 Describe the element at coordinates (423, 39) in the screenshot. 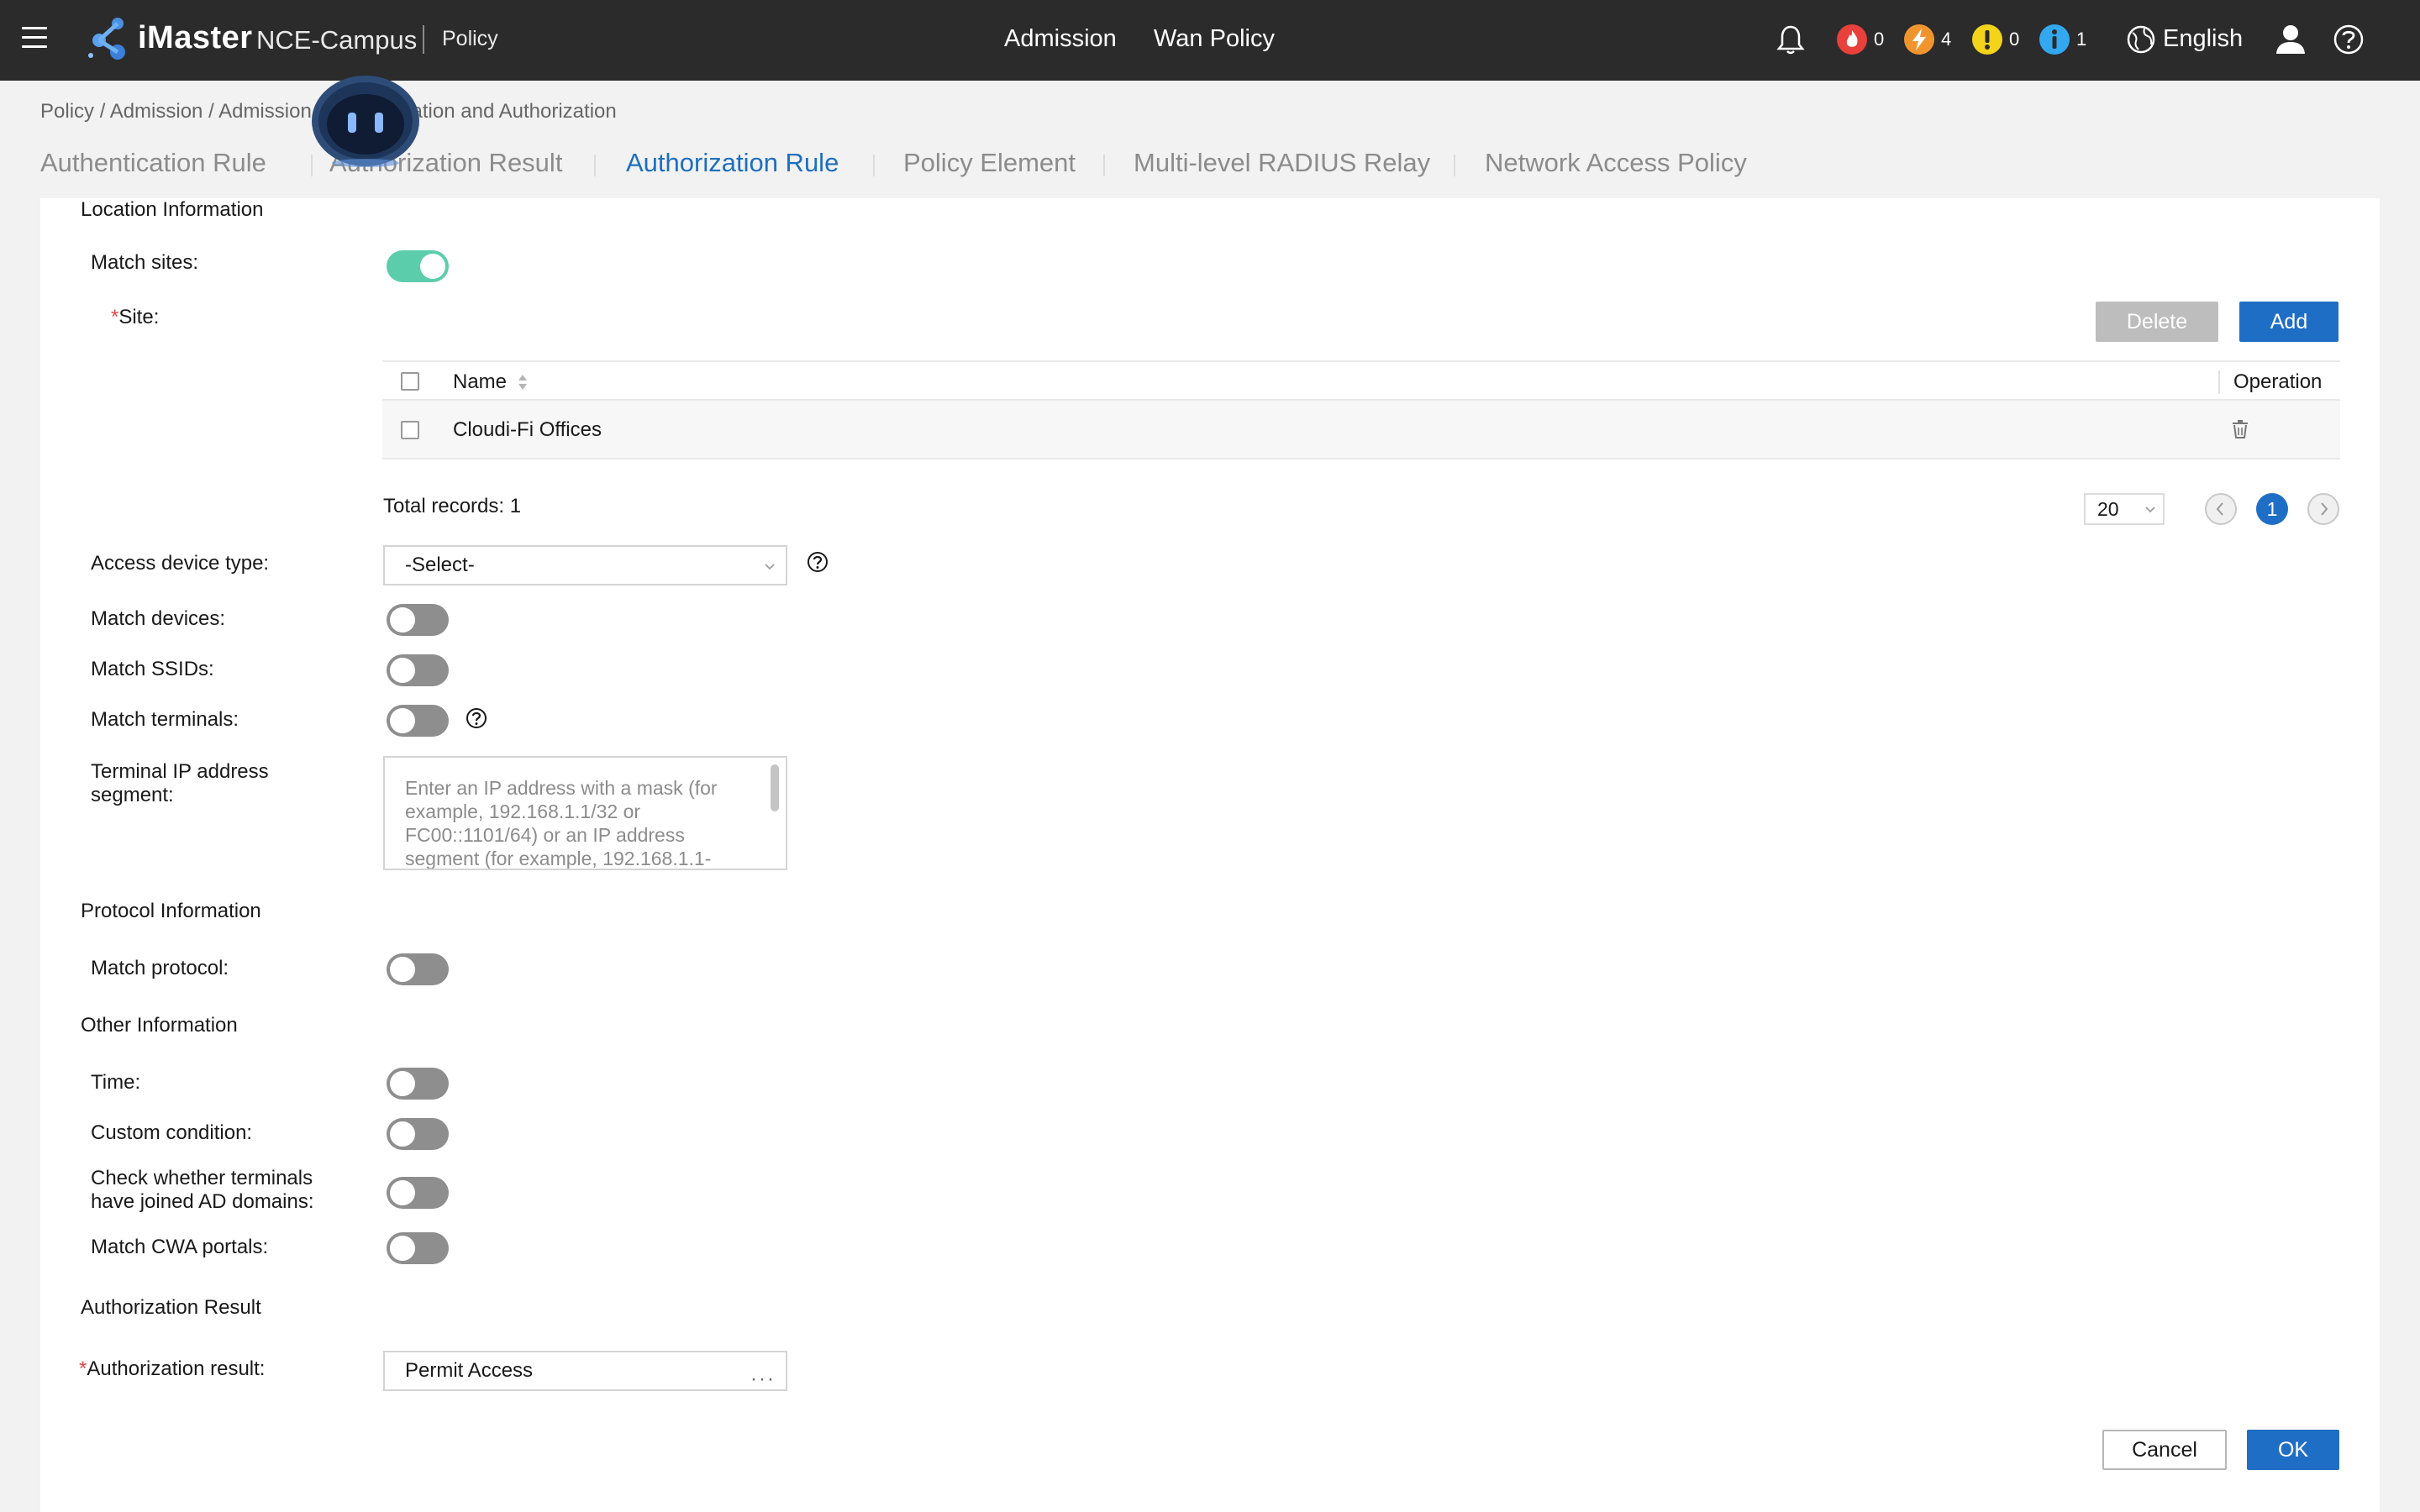

I see `brand-divider` at that location.